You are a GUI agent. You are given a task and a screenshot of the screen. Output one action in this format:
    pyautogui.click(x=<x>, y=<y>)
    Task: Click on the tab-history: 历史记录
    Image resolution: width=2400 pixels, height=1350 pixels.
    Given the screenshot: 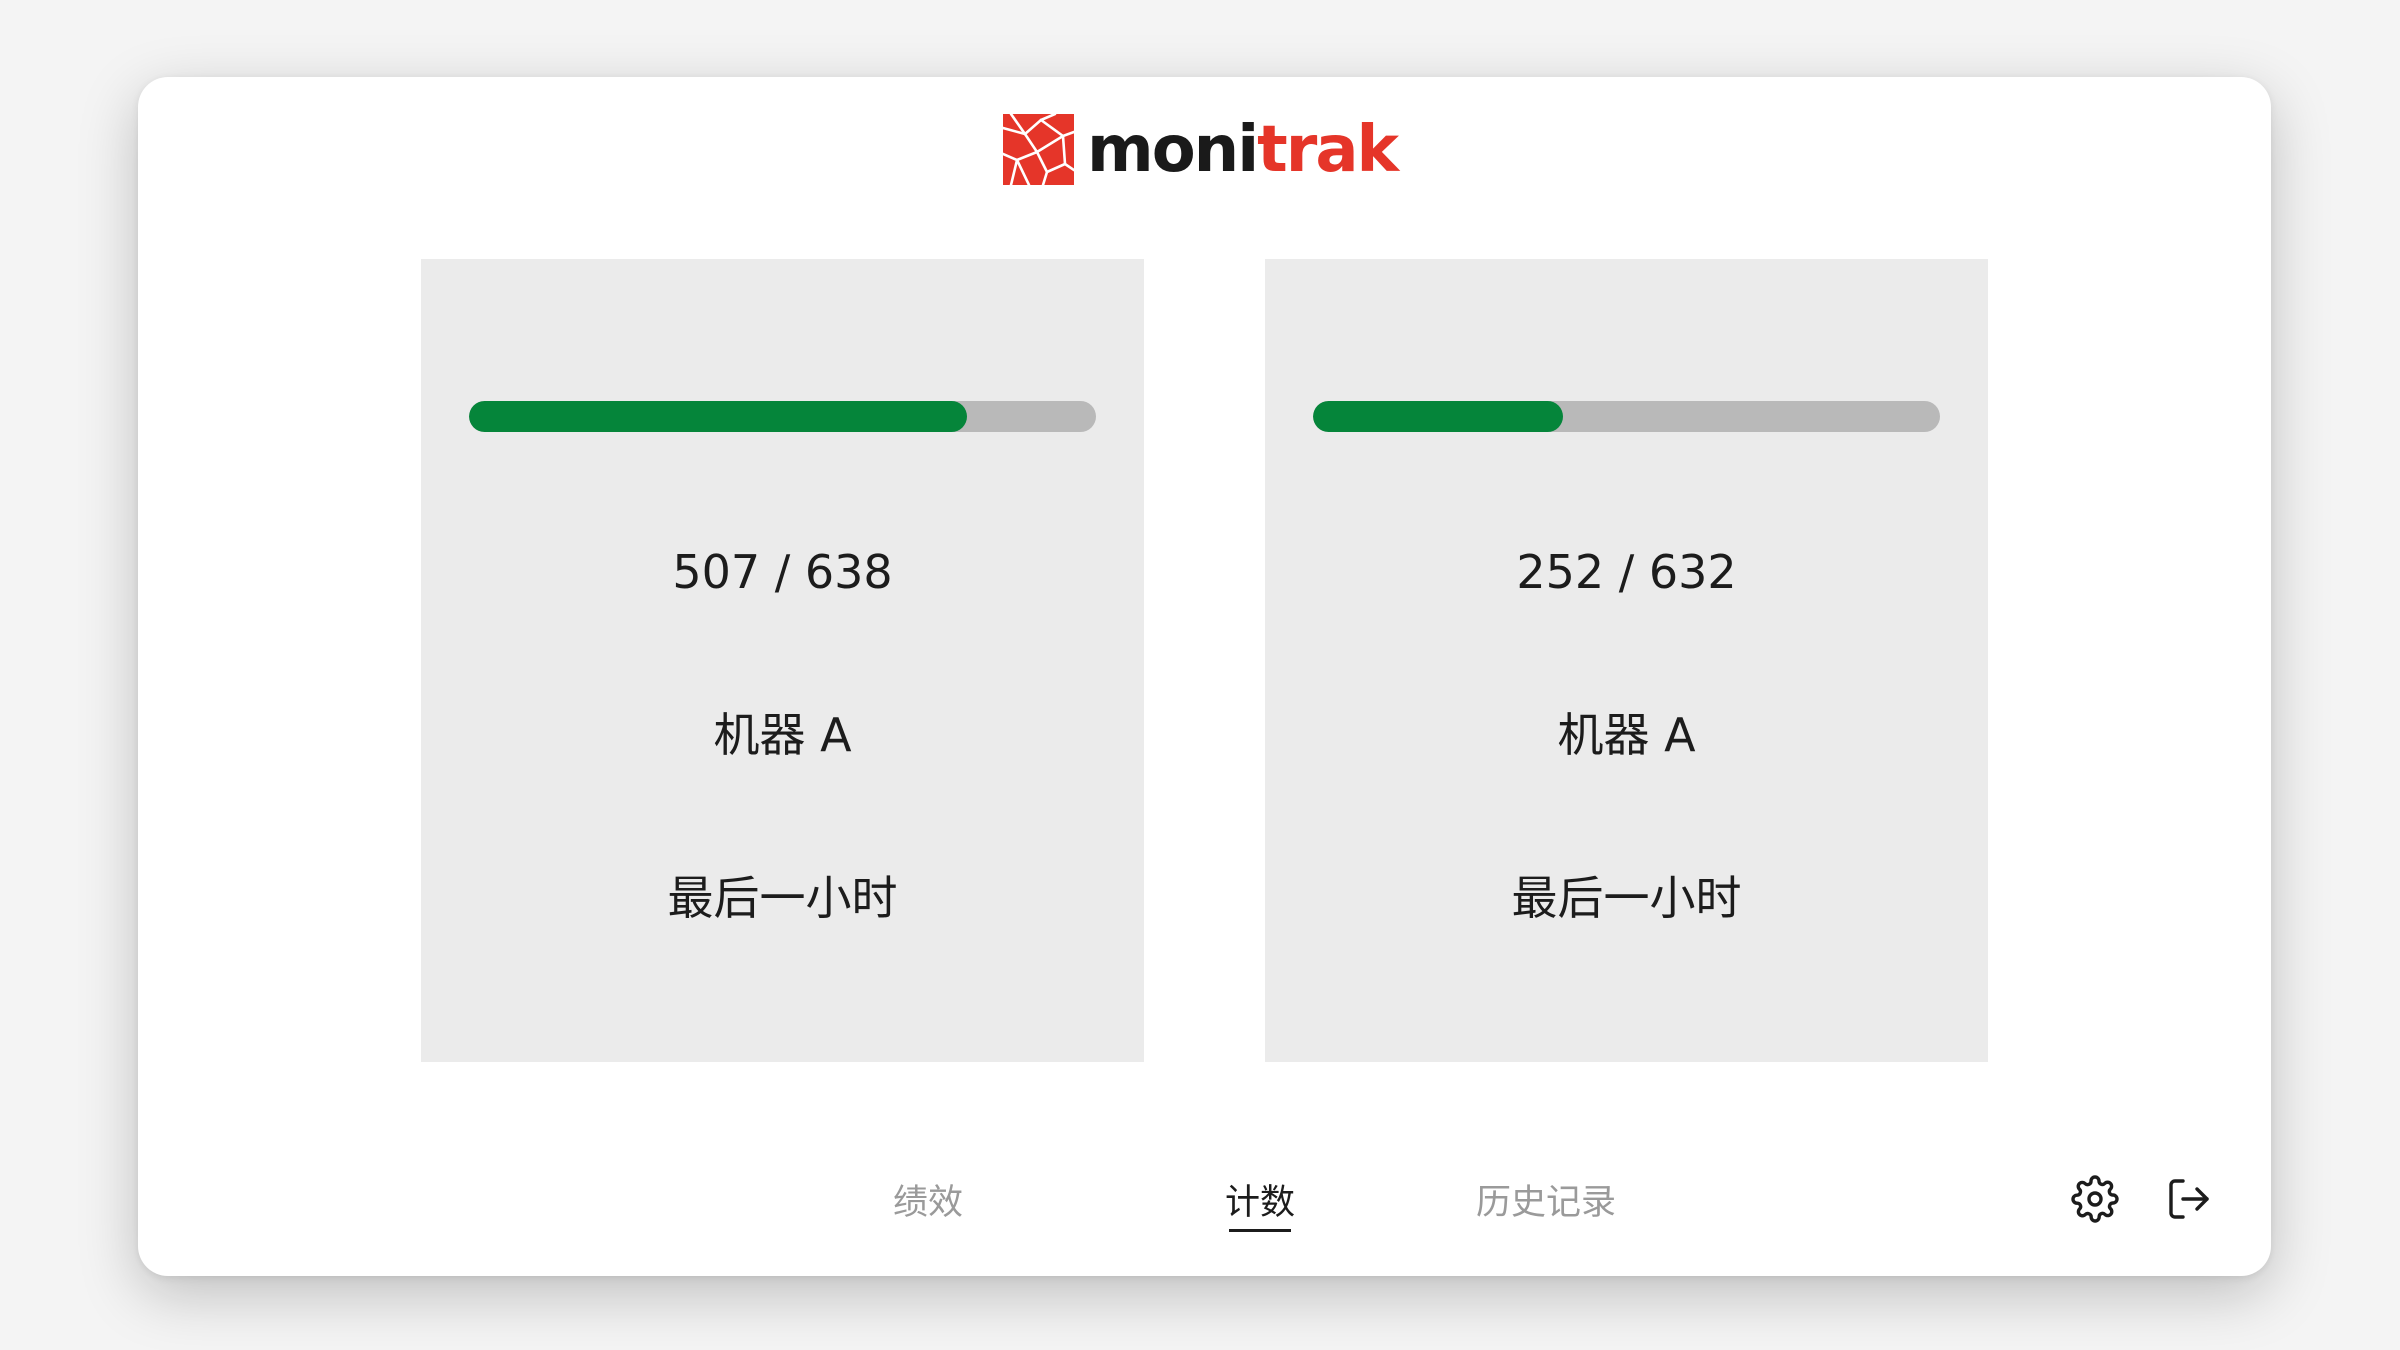 What is the action you would take?
    pyautogui.click(x=1546, y=1203)
    